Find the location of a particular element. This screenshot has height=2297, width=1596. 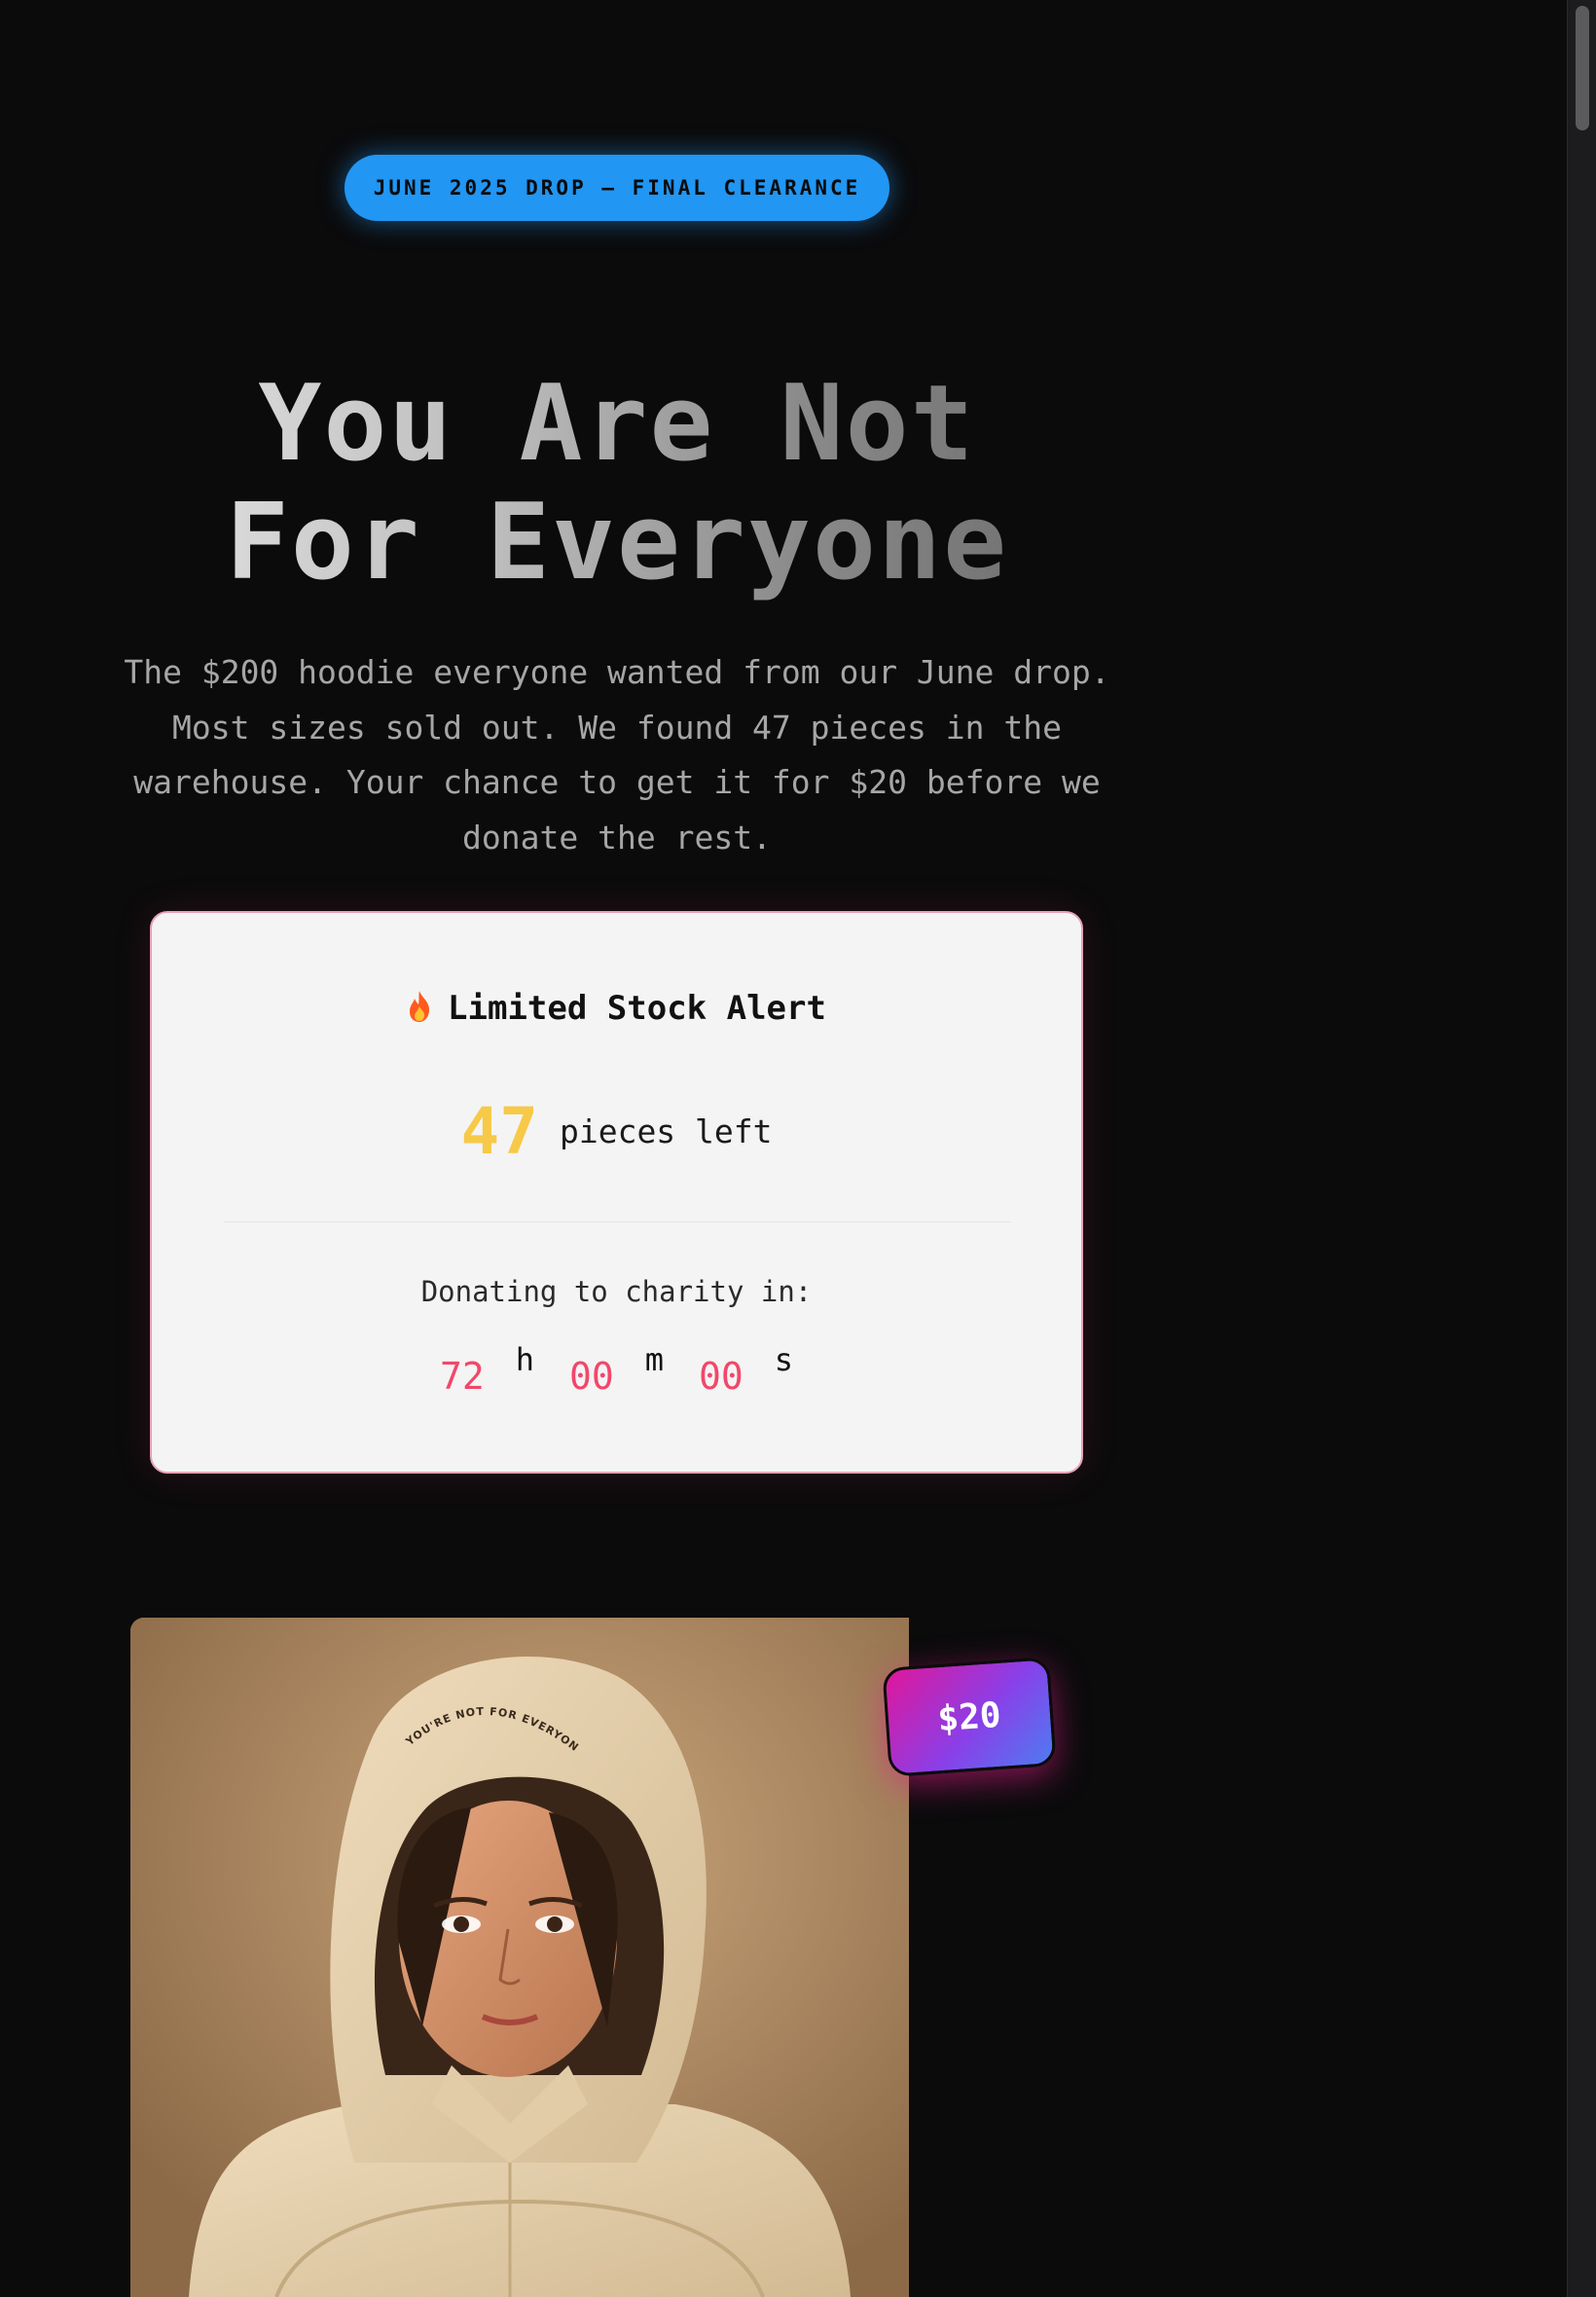

title-line-2: For Everyone is located at coordinates (617, 543).